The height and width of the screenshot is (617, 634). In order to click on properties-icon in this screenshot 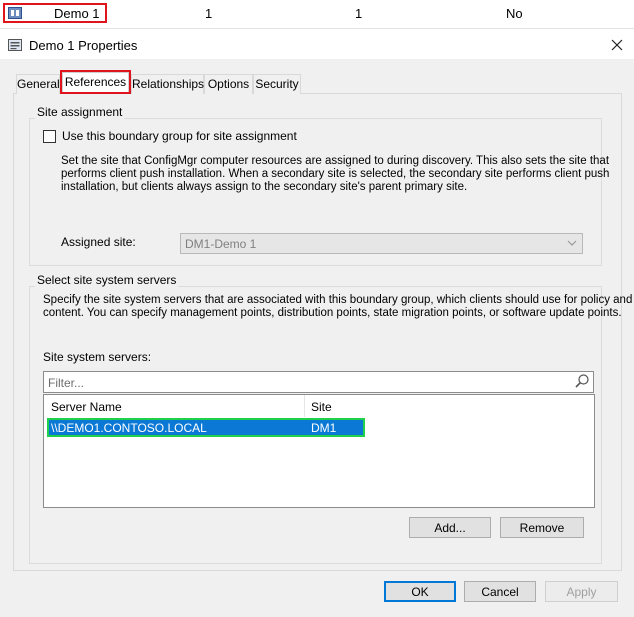, I will do `click(15, 45)`.